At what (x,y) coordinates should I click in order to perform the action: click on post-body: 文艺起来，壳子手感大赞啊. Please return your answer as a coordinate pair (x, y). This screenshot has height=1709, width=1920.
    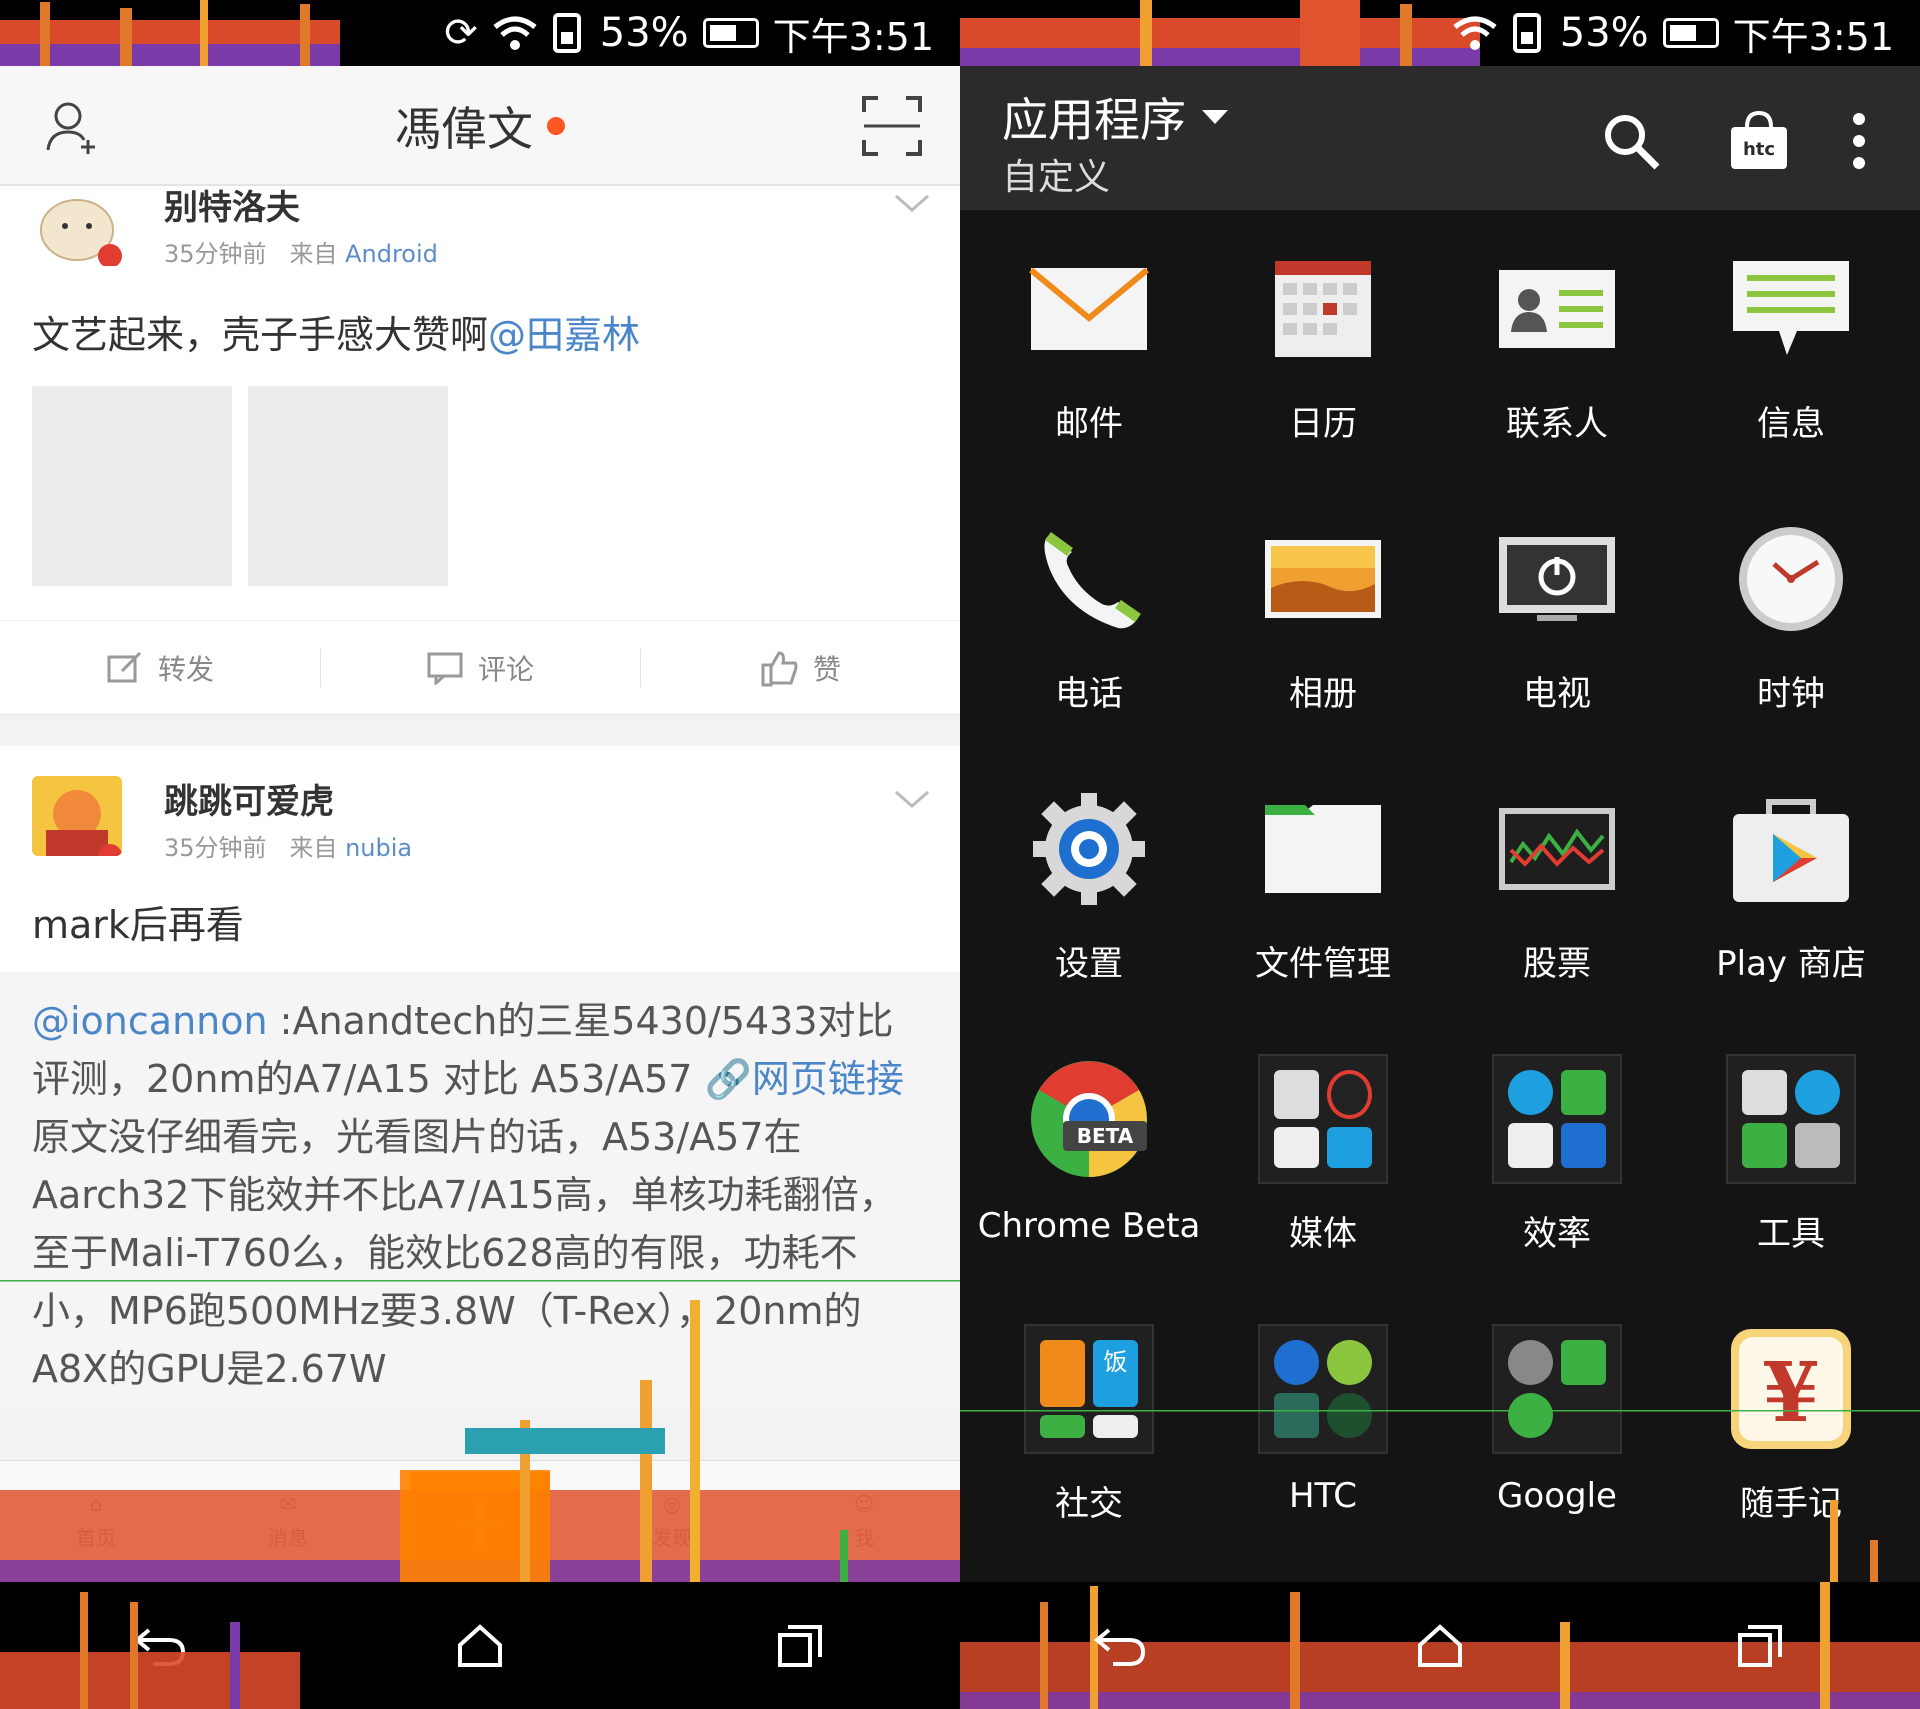
    Looking at the image, I should click on (260, 335).